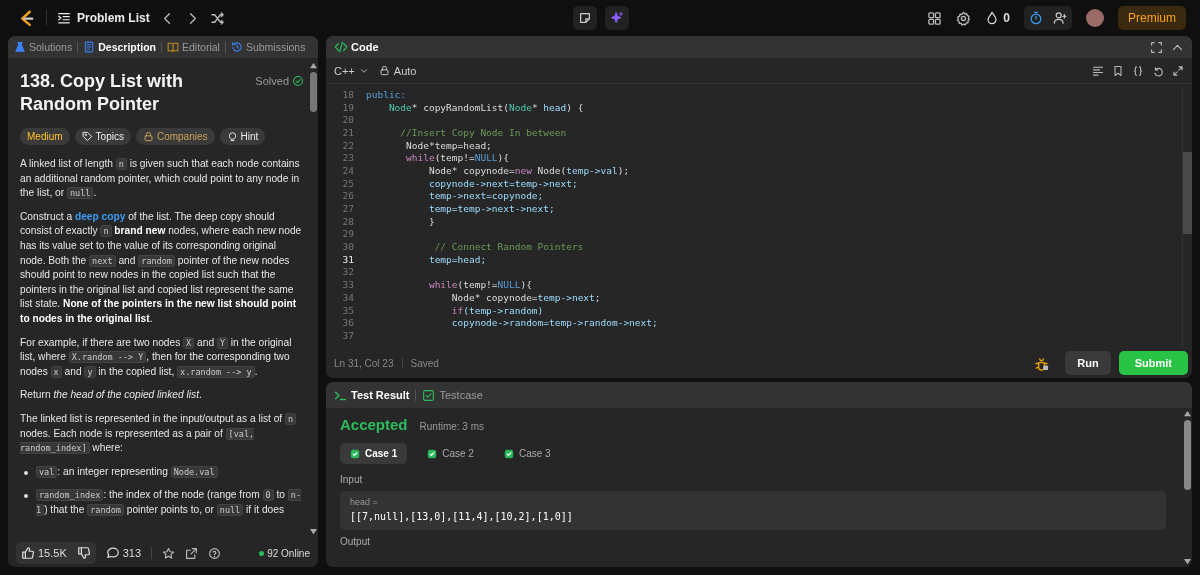 The width and height of the screenshot is (1200, 575). Describe the element at coordinates (123, 553) in the screenshot. I see `comments-button: 313` at that location.